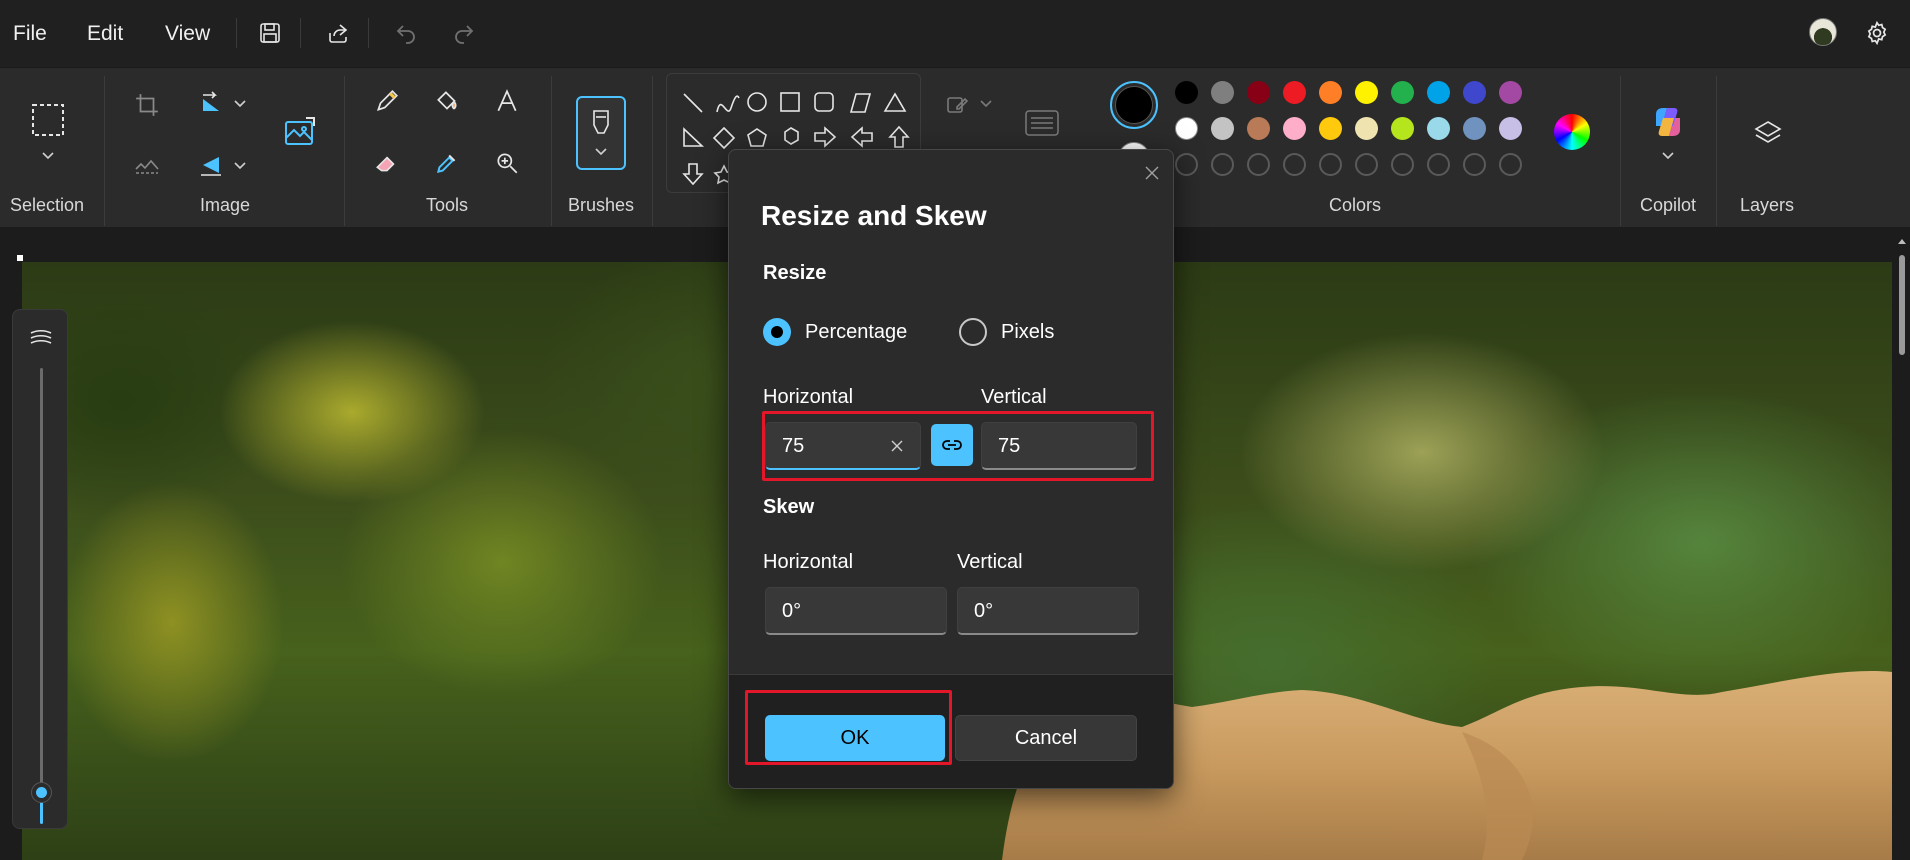 The height and width of the screenshot is (860, 1910). What do you see at coordinates (795, 273) in the screenshot?
I see `resize-heading: Resize` at bounding box center [795, 273].